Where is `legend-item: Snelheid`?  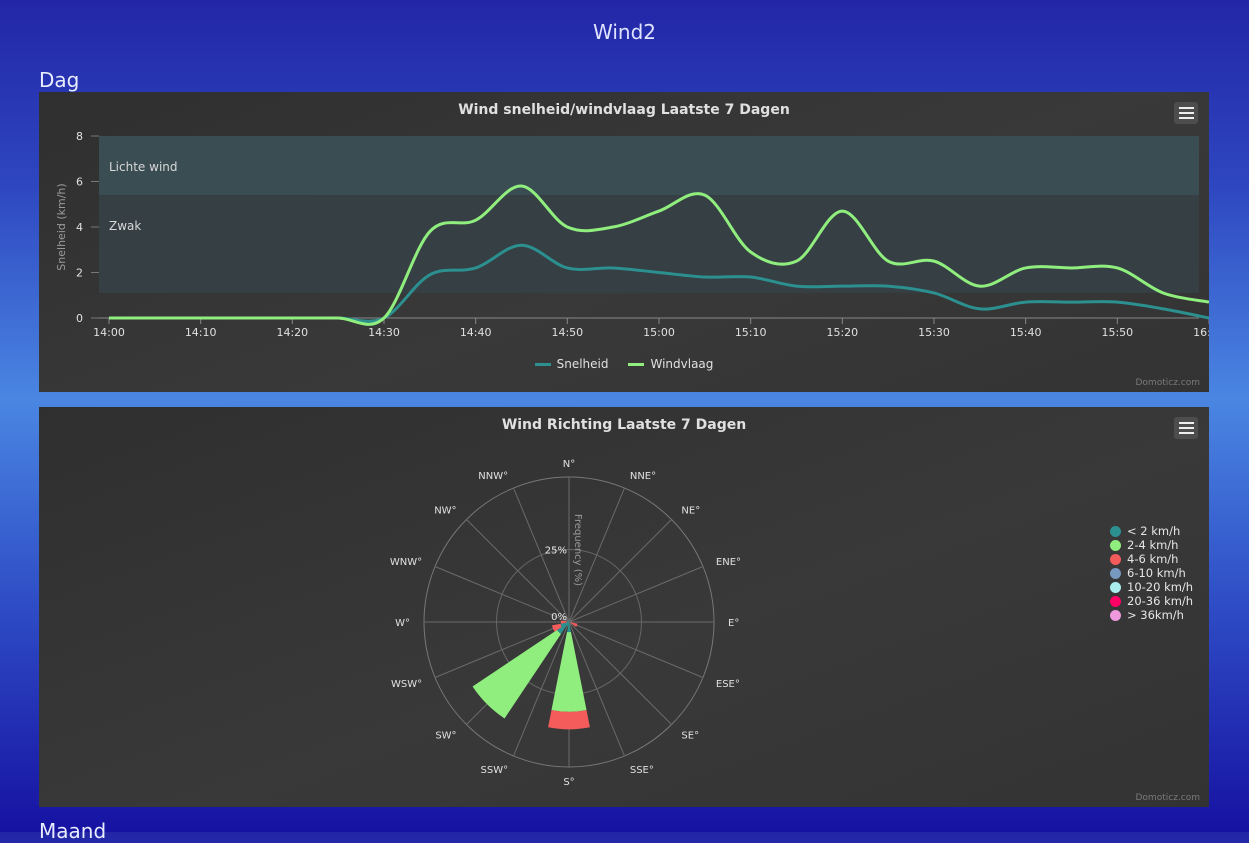
legend-item: Snelheid is located at coordinates (571, 364).